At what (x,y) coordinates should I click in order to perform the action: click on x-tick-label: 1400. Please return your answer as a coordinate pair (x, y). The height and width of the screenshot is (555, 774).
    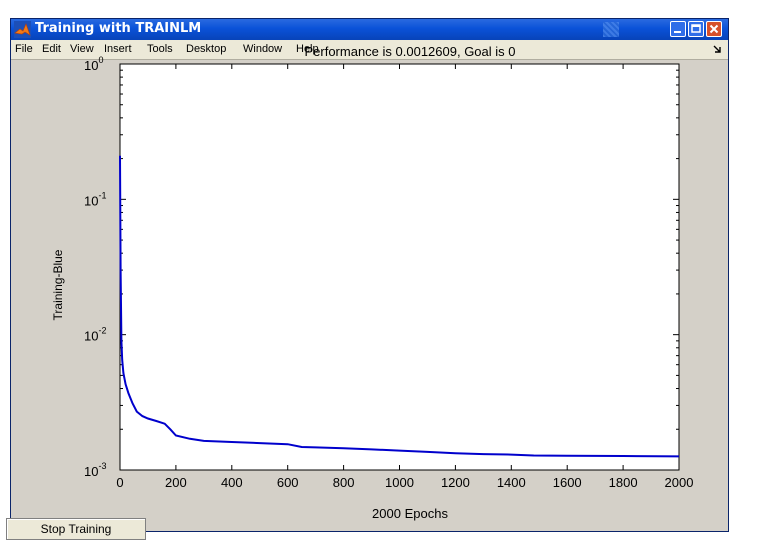
    Looking at the image, I should click on (511, 482).